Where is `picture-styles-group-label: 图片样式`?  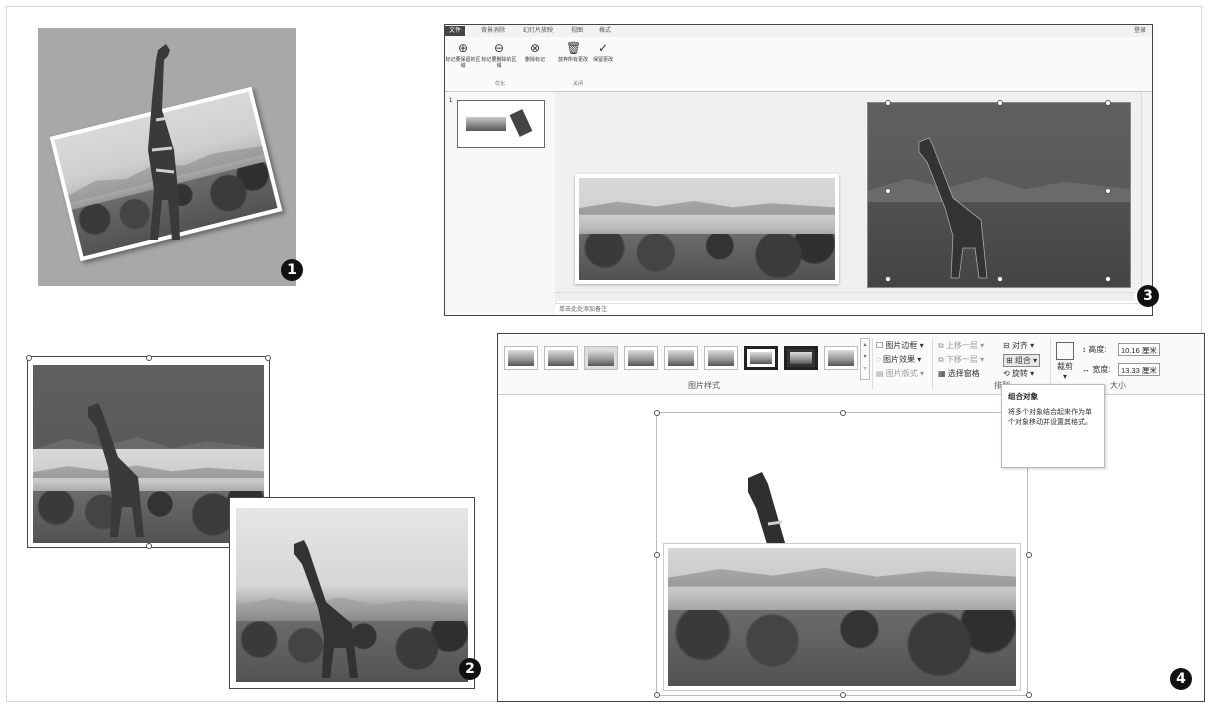
picture-styles-group-label: 图片样式 is located at coordinates (704, 385).